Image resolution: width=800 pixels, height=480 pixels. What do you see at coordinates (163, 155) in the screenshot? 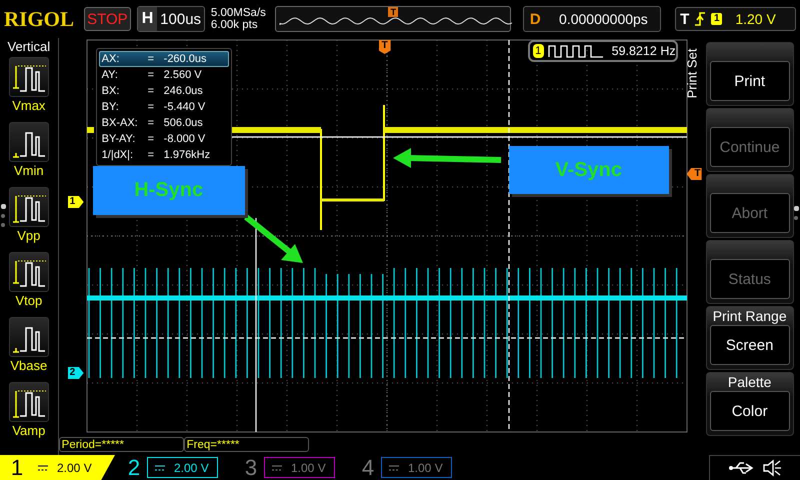
I see `readout-row: 1/|dX|: = 1.976kHz` at bounding box center [163, 155].